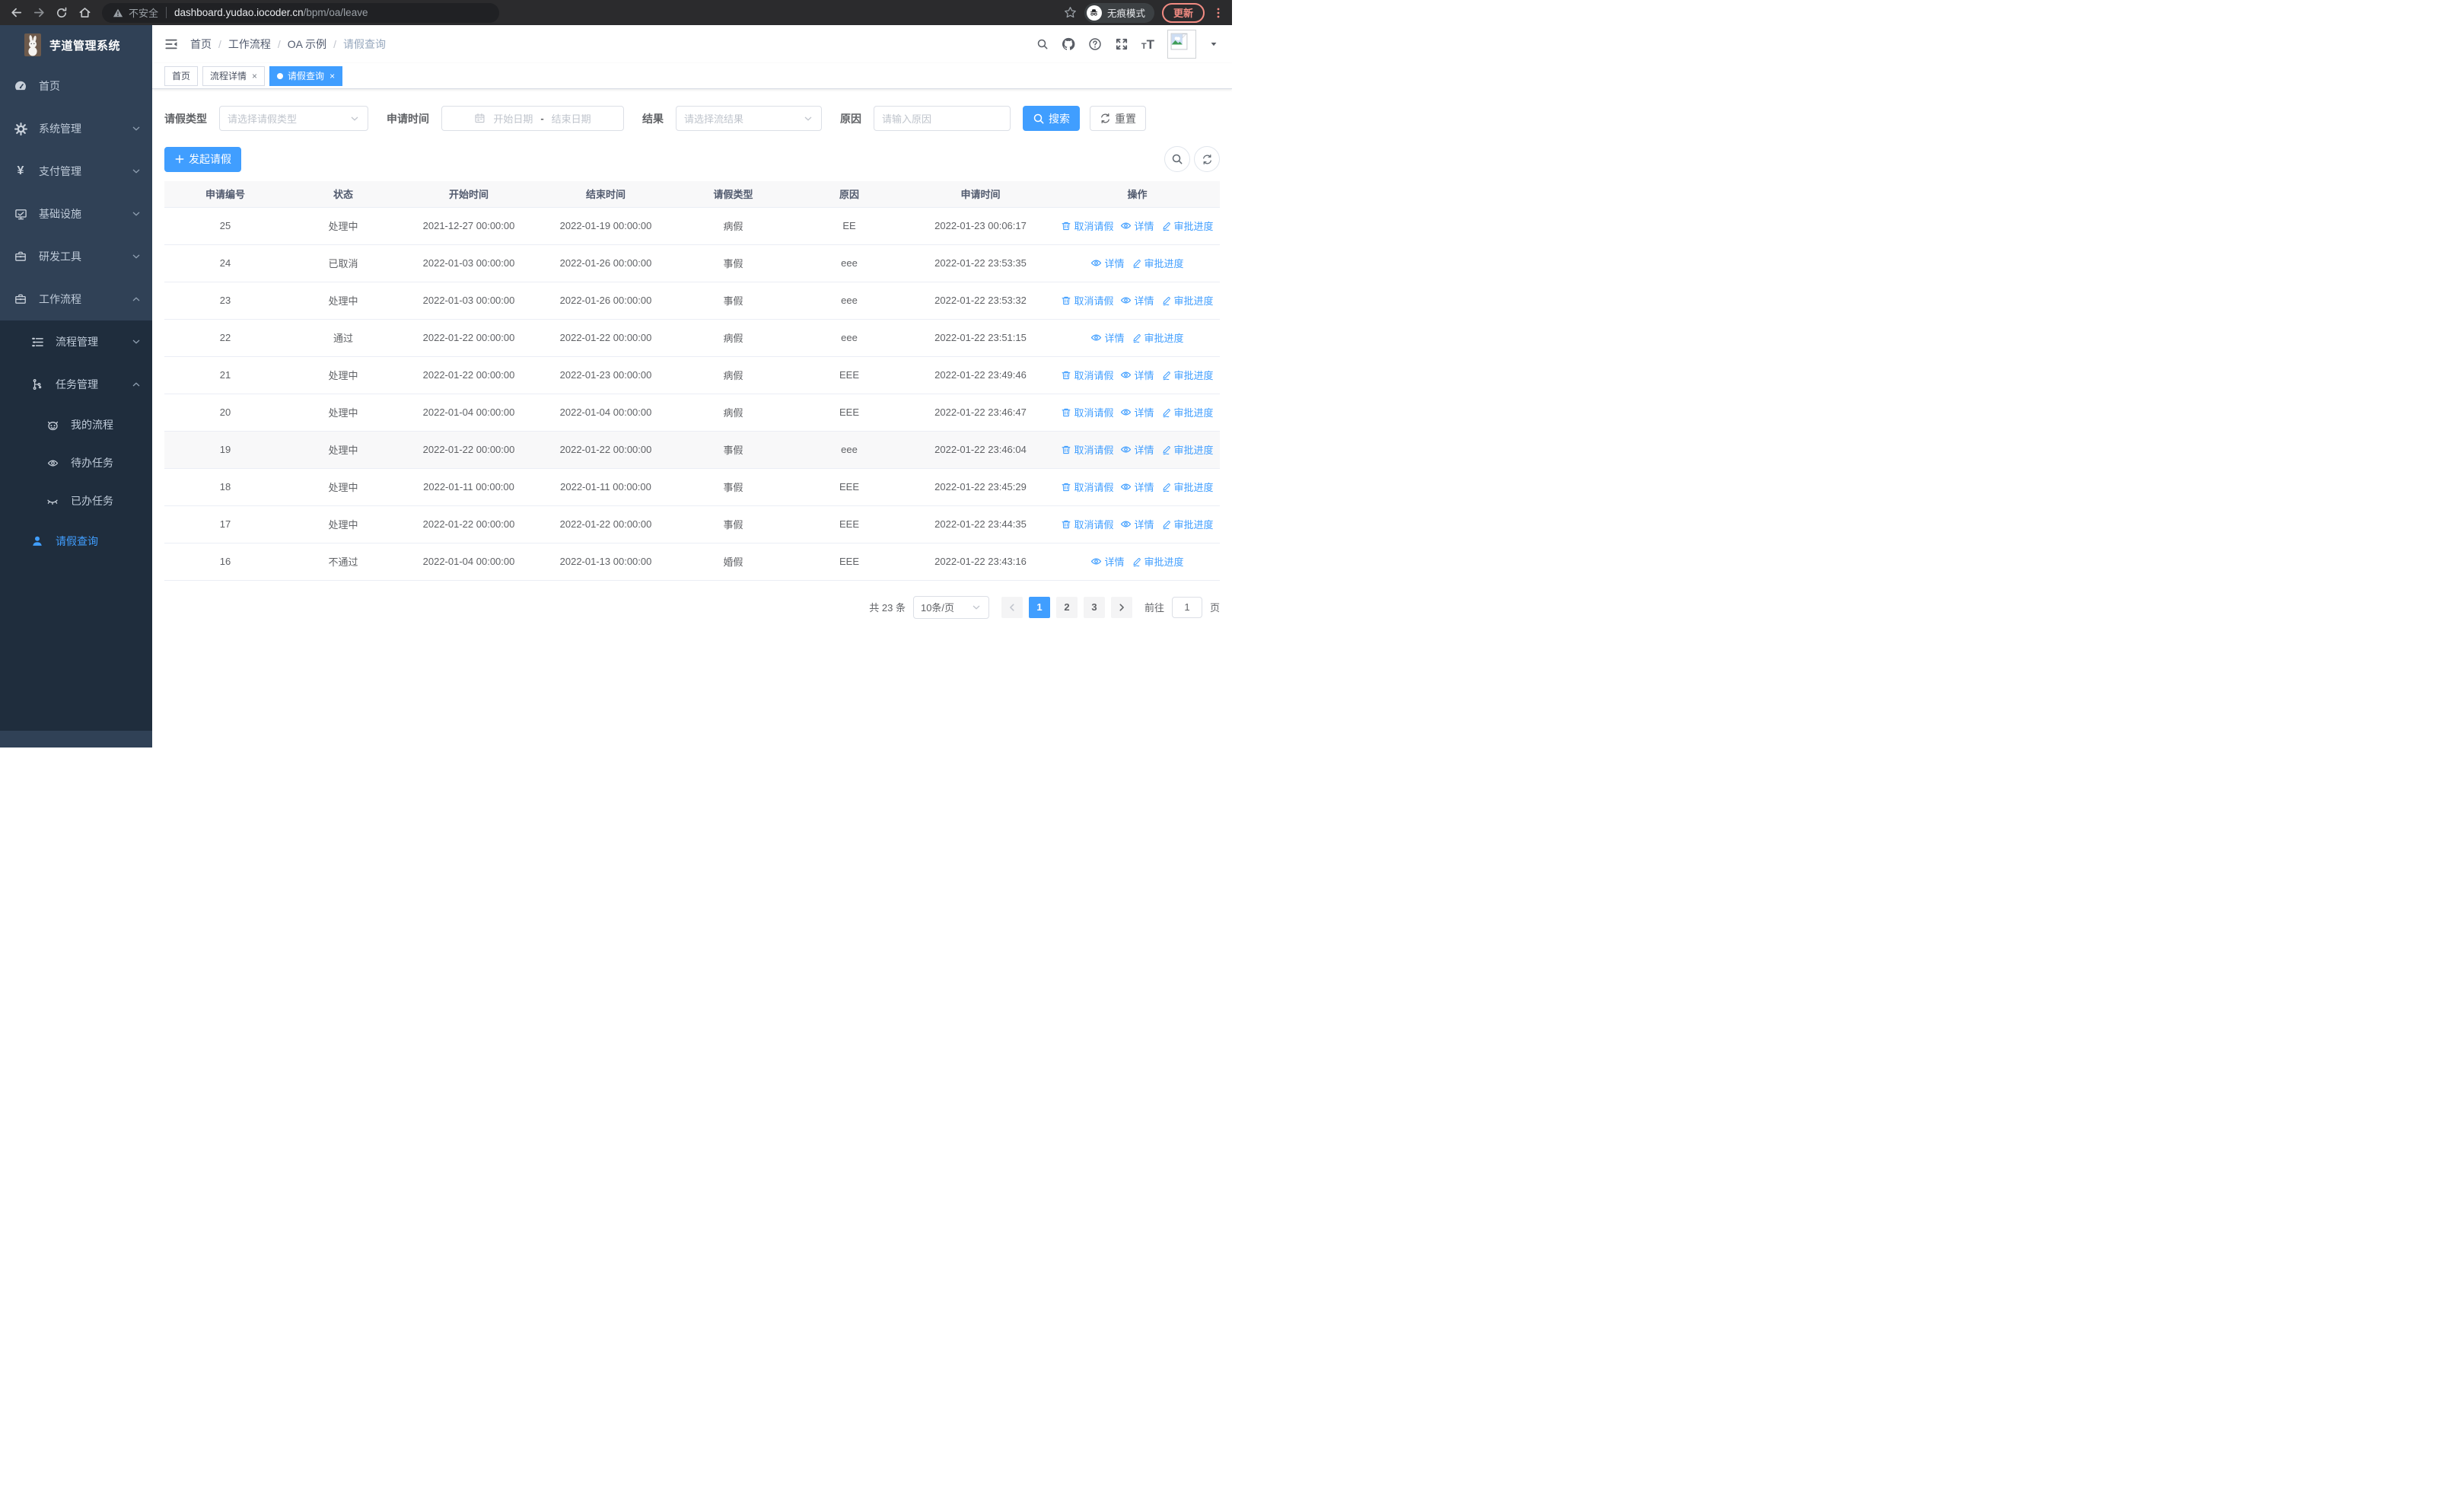  What do you see at coordinates (16, 13) in the screenshot?
I see `browser-back-button` at bounding box center [16, 13].